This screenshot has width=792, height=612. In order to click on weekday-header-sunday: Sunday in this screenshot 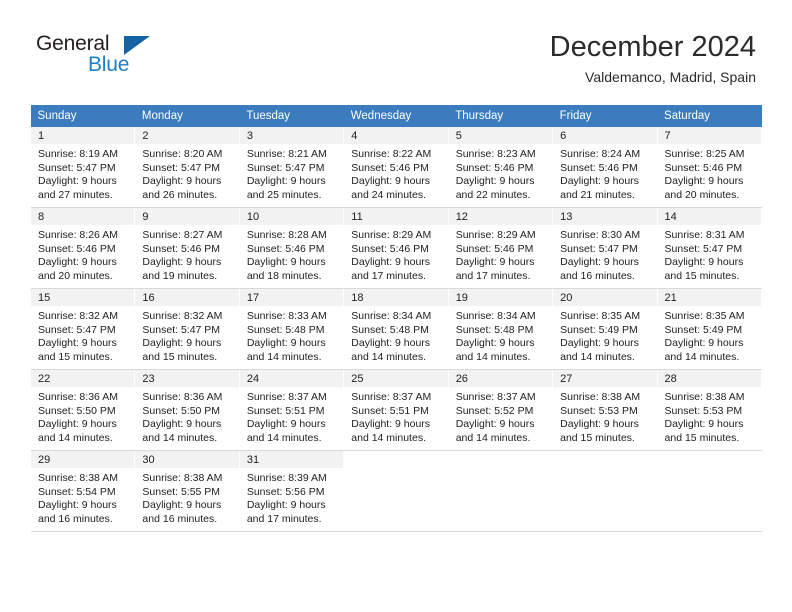, I will do `click(82, 116)`.